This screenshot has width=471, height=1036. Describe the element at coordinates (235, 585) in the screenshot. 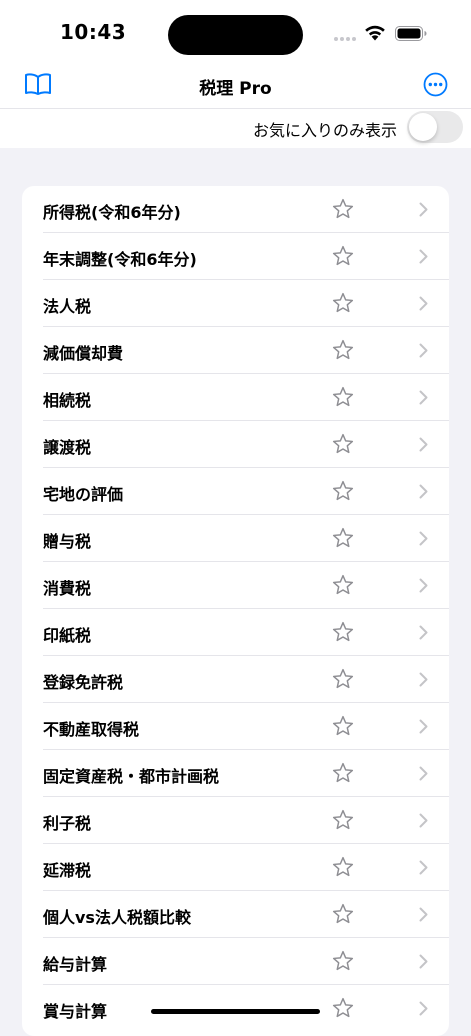

I see `list-item: 消費税` at that location.